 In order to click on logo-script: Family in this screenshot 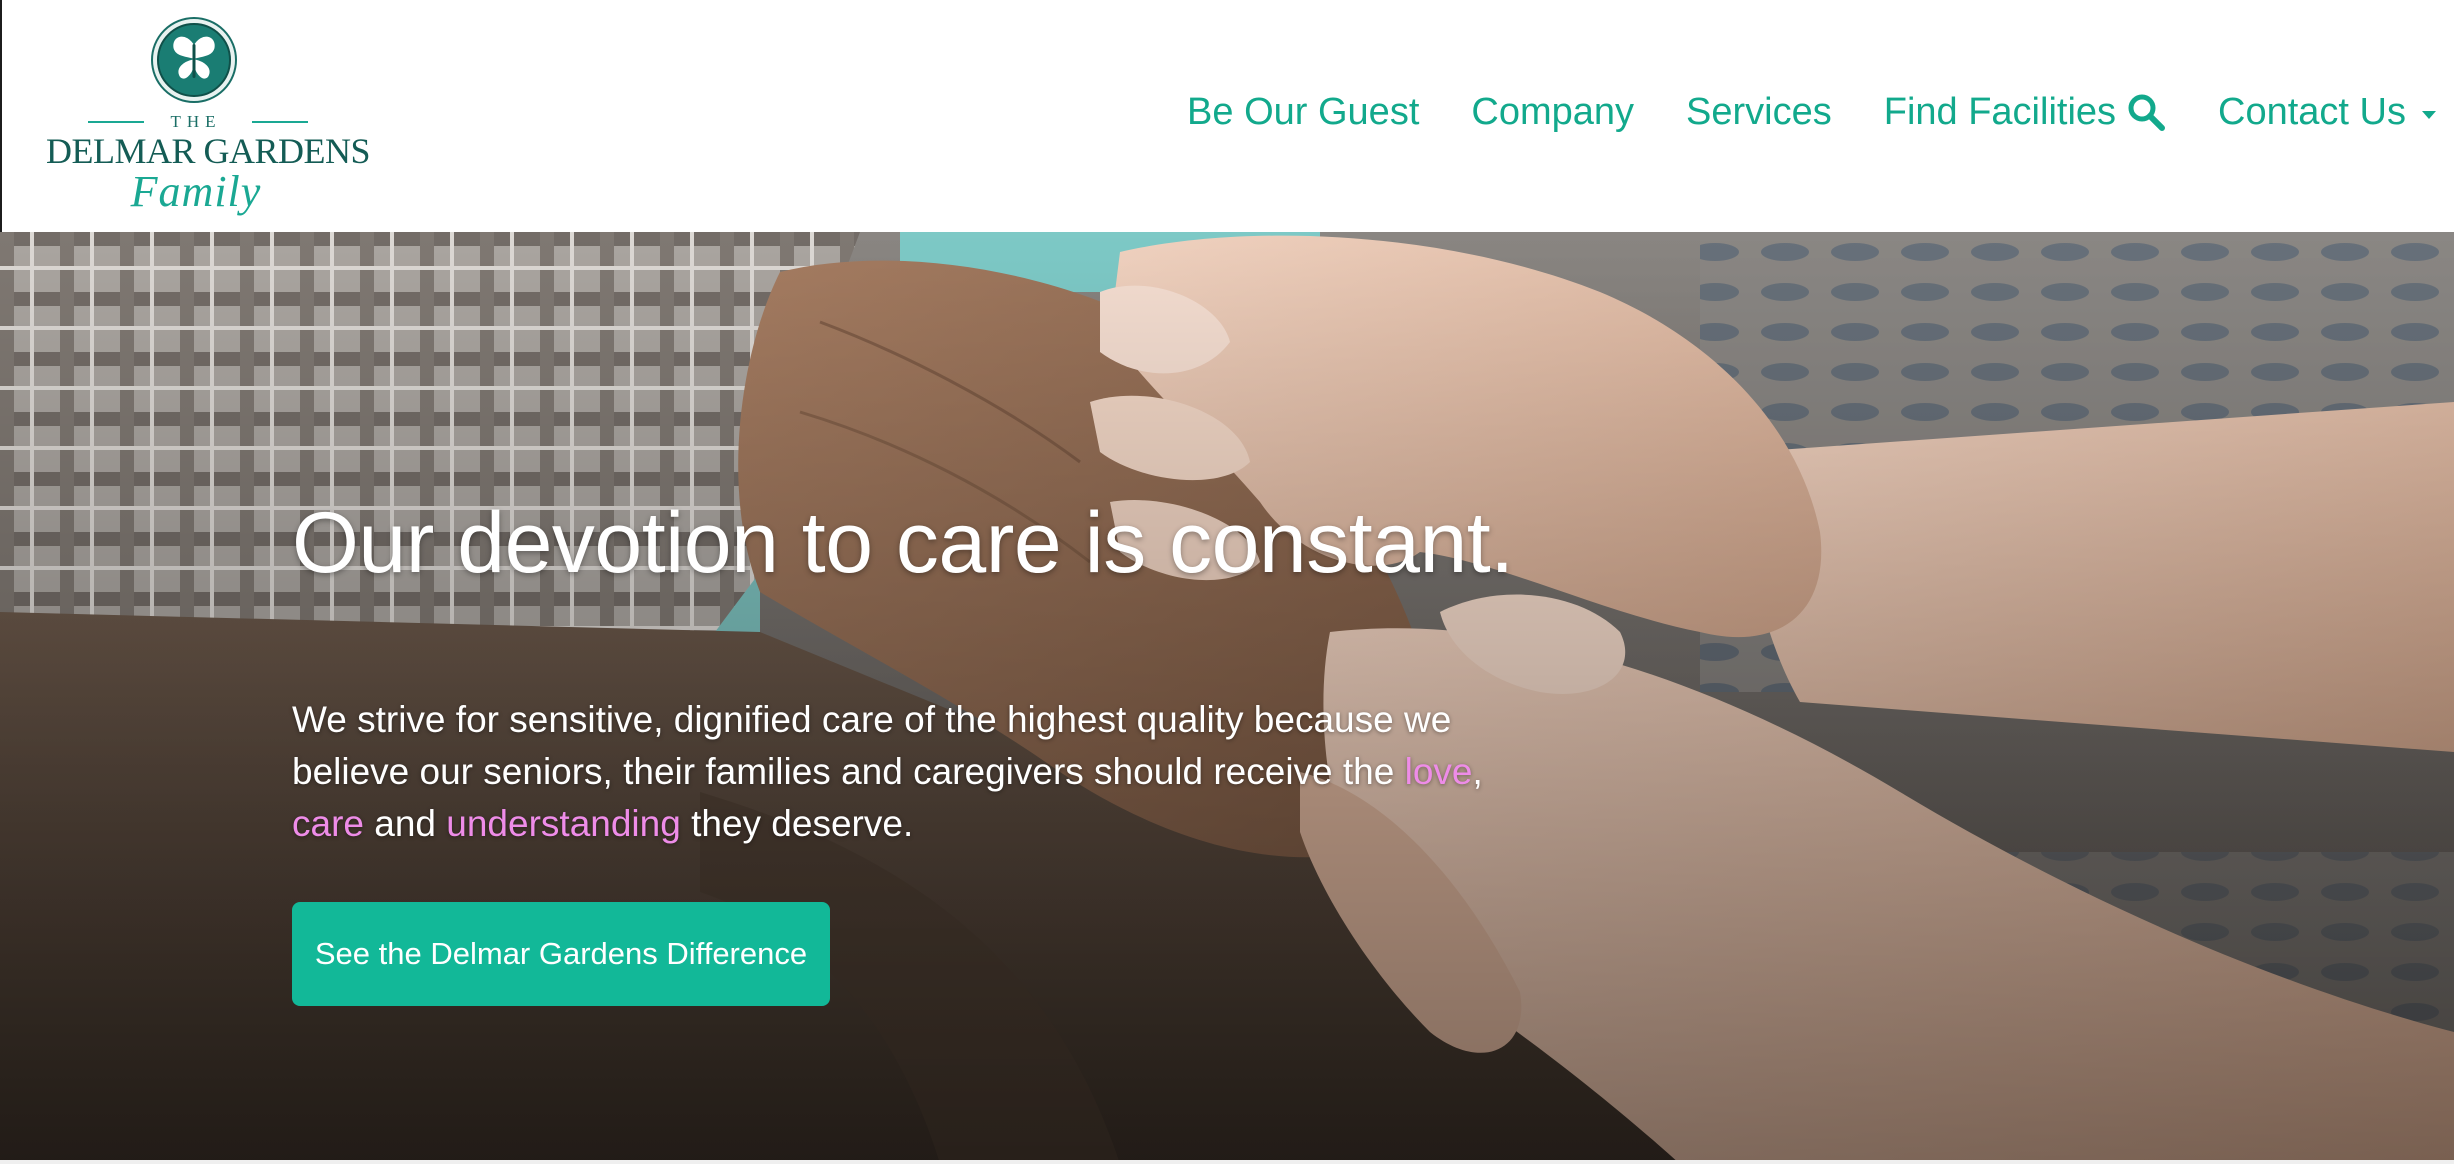, I will do `click(196, 191)`.